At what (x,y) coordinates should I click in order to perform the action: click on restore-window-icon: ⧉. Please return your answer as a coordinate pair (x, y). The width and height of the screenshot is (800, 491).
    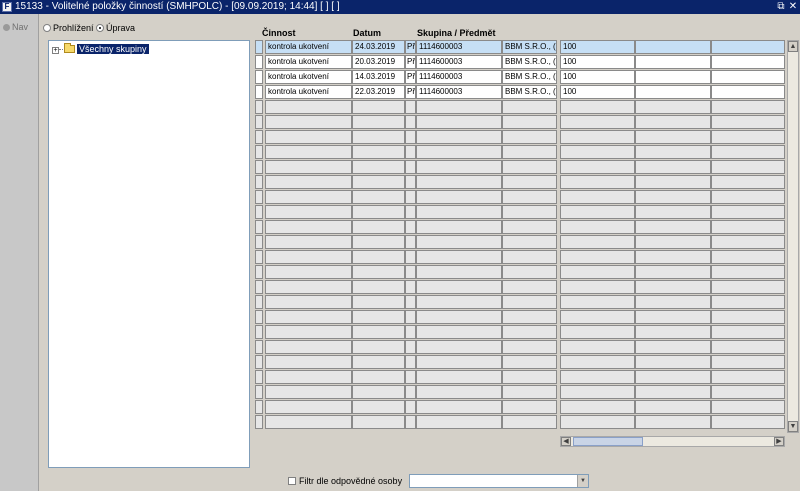
    Looking at the image, I should click on (781, 7).